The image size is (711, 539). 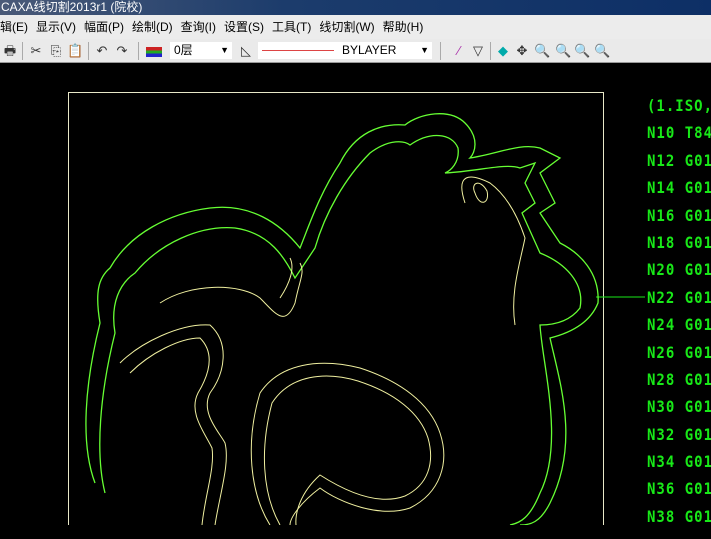 I want to click on zoom-realtime-icon: 🔍, so click(x=542, y=50).